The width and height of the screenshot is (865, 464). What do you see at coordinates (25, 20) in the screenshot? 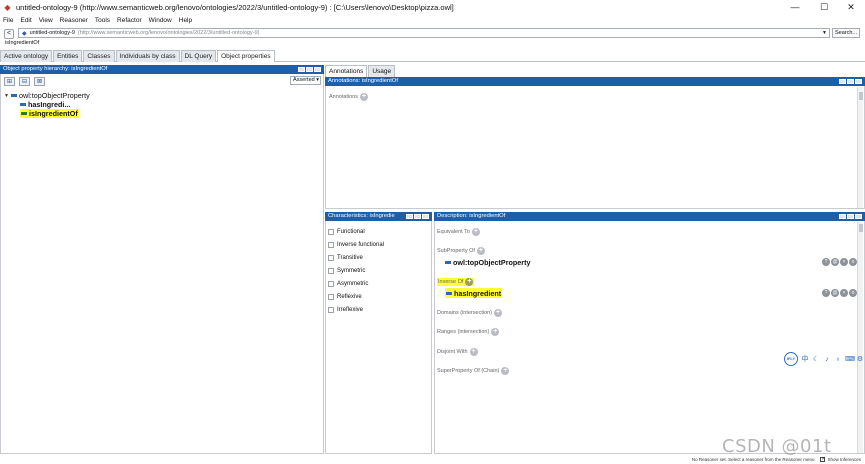
I see `menu-edit: Edit` at bounding box center [25, 20].